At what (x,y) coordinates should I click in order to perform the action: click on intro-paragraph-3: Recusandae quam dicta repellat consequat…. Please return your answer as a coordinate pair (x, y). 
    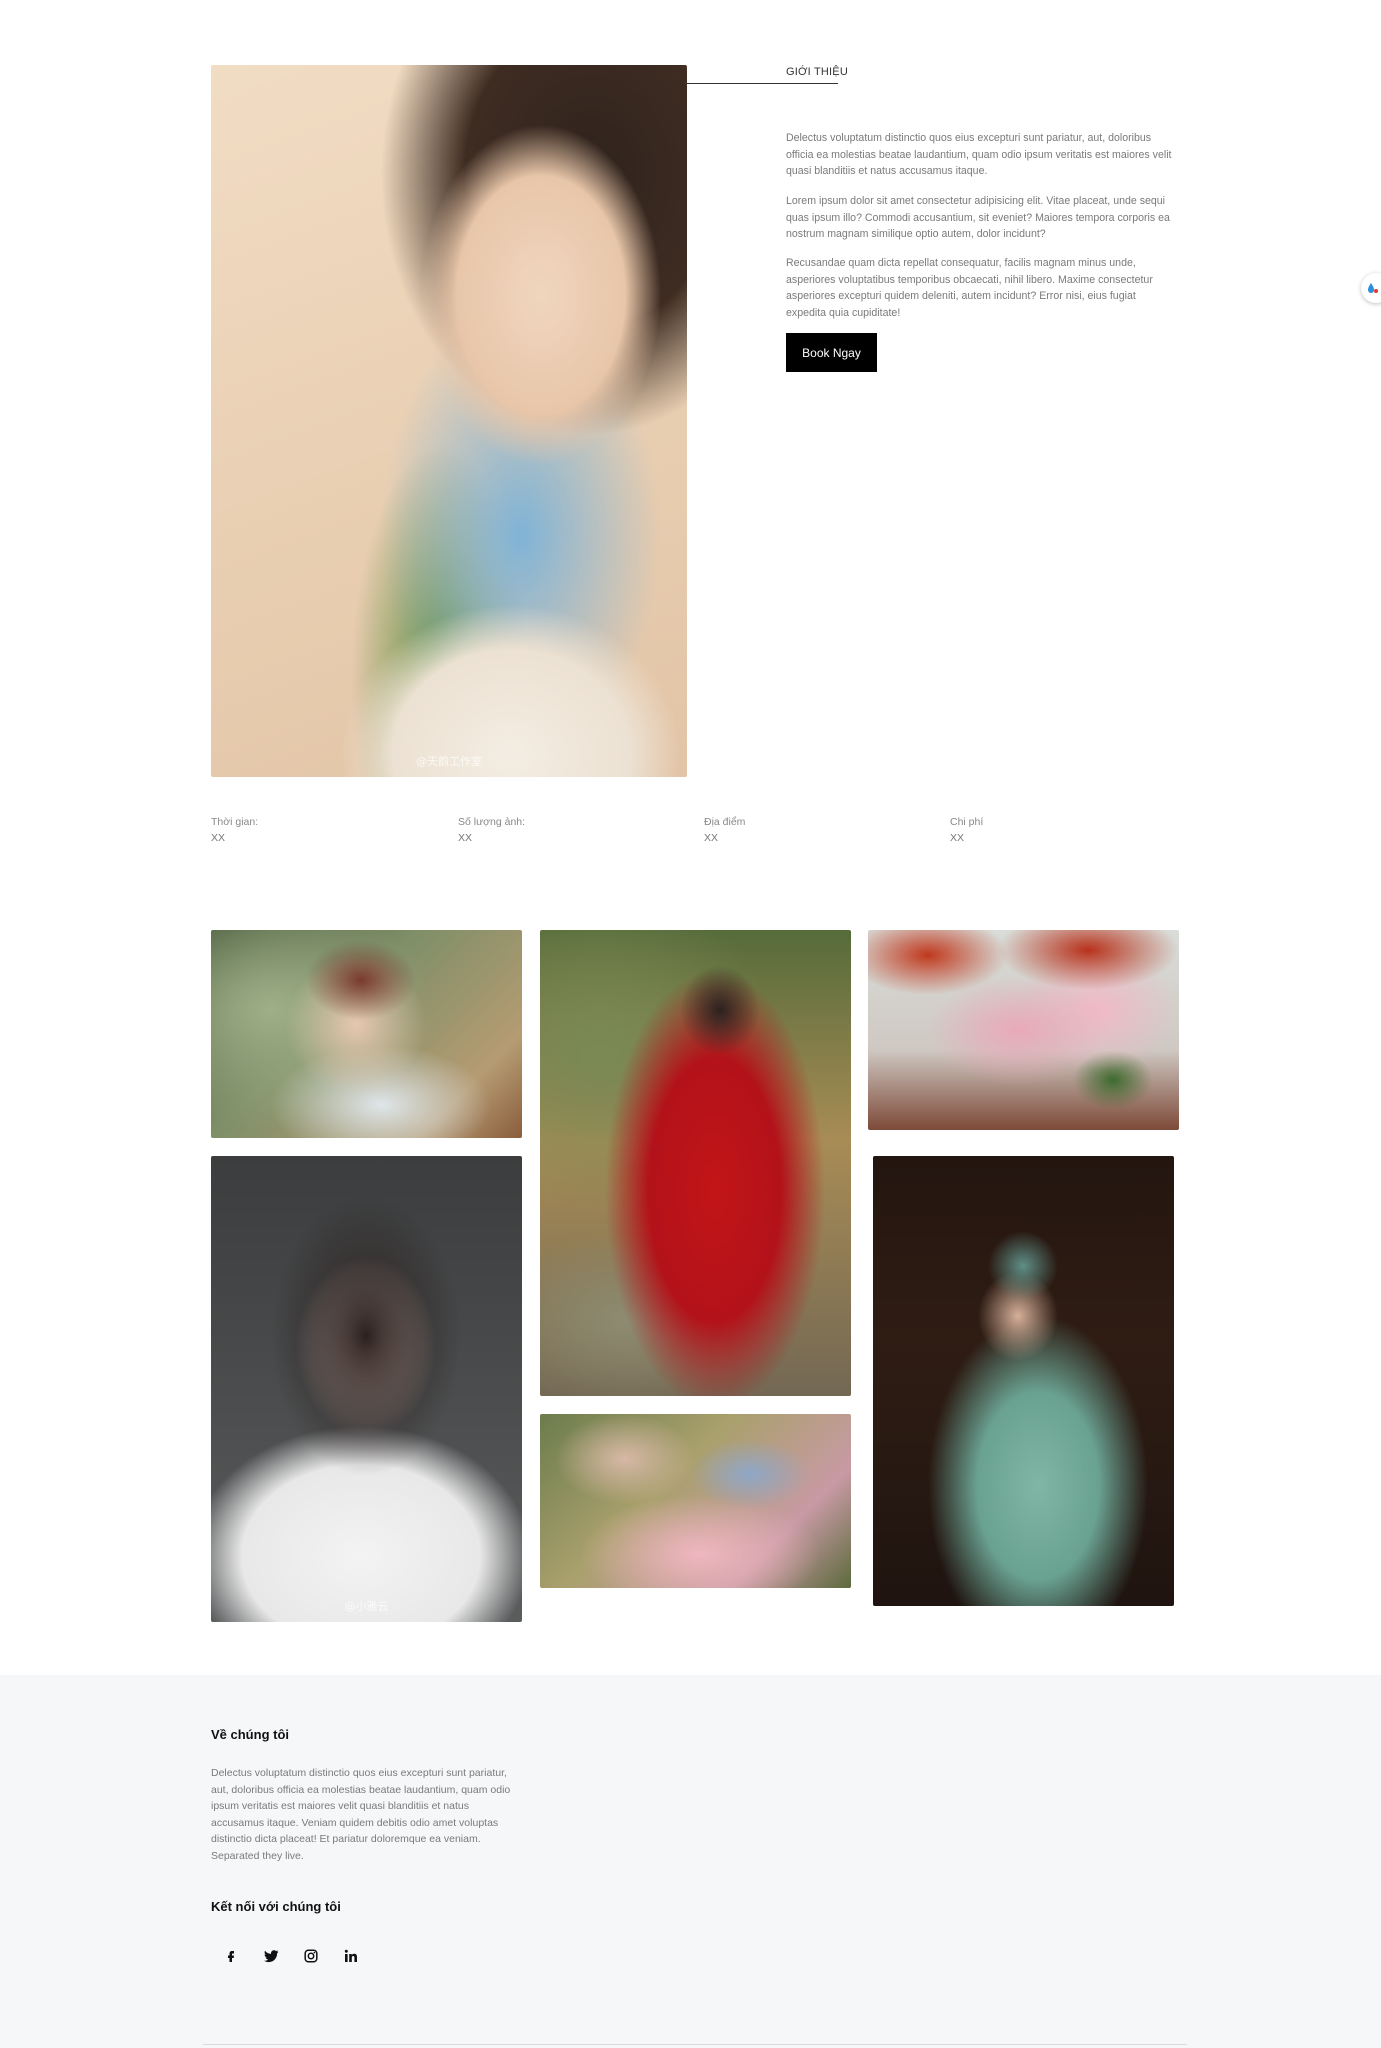
    Looking at the image, I should click on (969, 288).